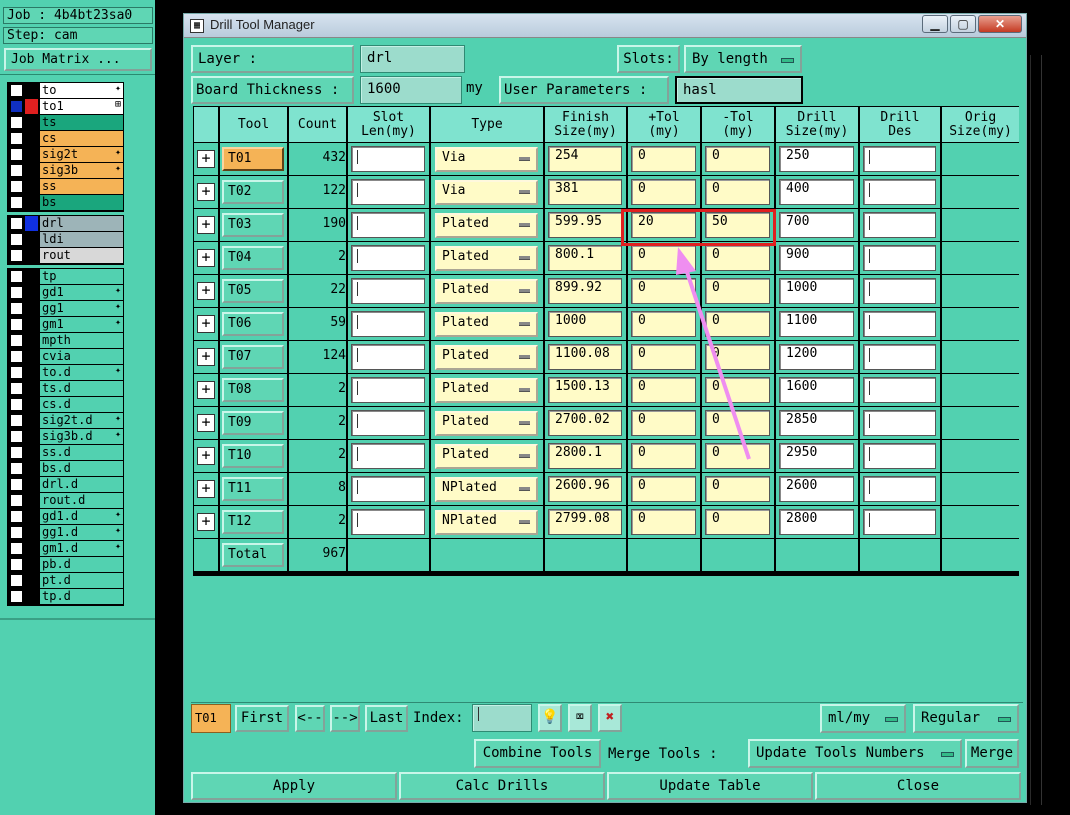 The height and width of the screenshot is (815, 1070). What do you see at coordinates (253, 225) in the screenshot?
I see `tool-button: T03` at bounding box center [253, 225].